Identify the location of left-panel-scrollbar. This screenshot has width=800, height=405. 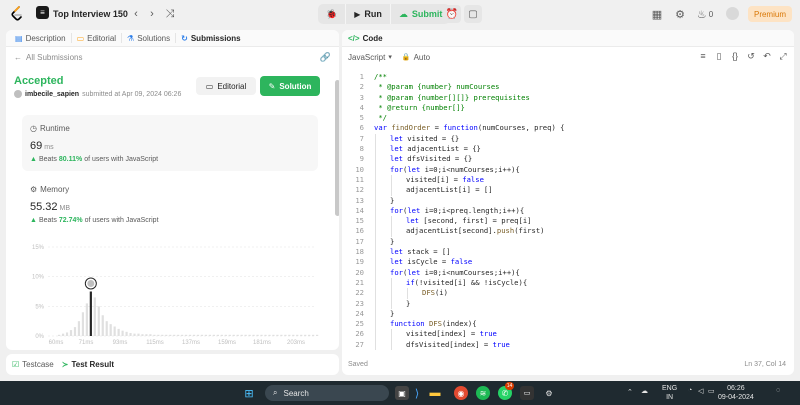
(337, 148).